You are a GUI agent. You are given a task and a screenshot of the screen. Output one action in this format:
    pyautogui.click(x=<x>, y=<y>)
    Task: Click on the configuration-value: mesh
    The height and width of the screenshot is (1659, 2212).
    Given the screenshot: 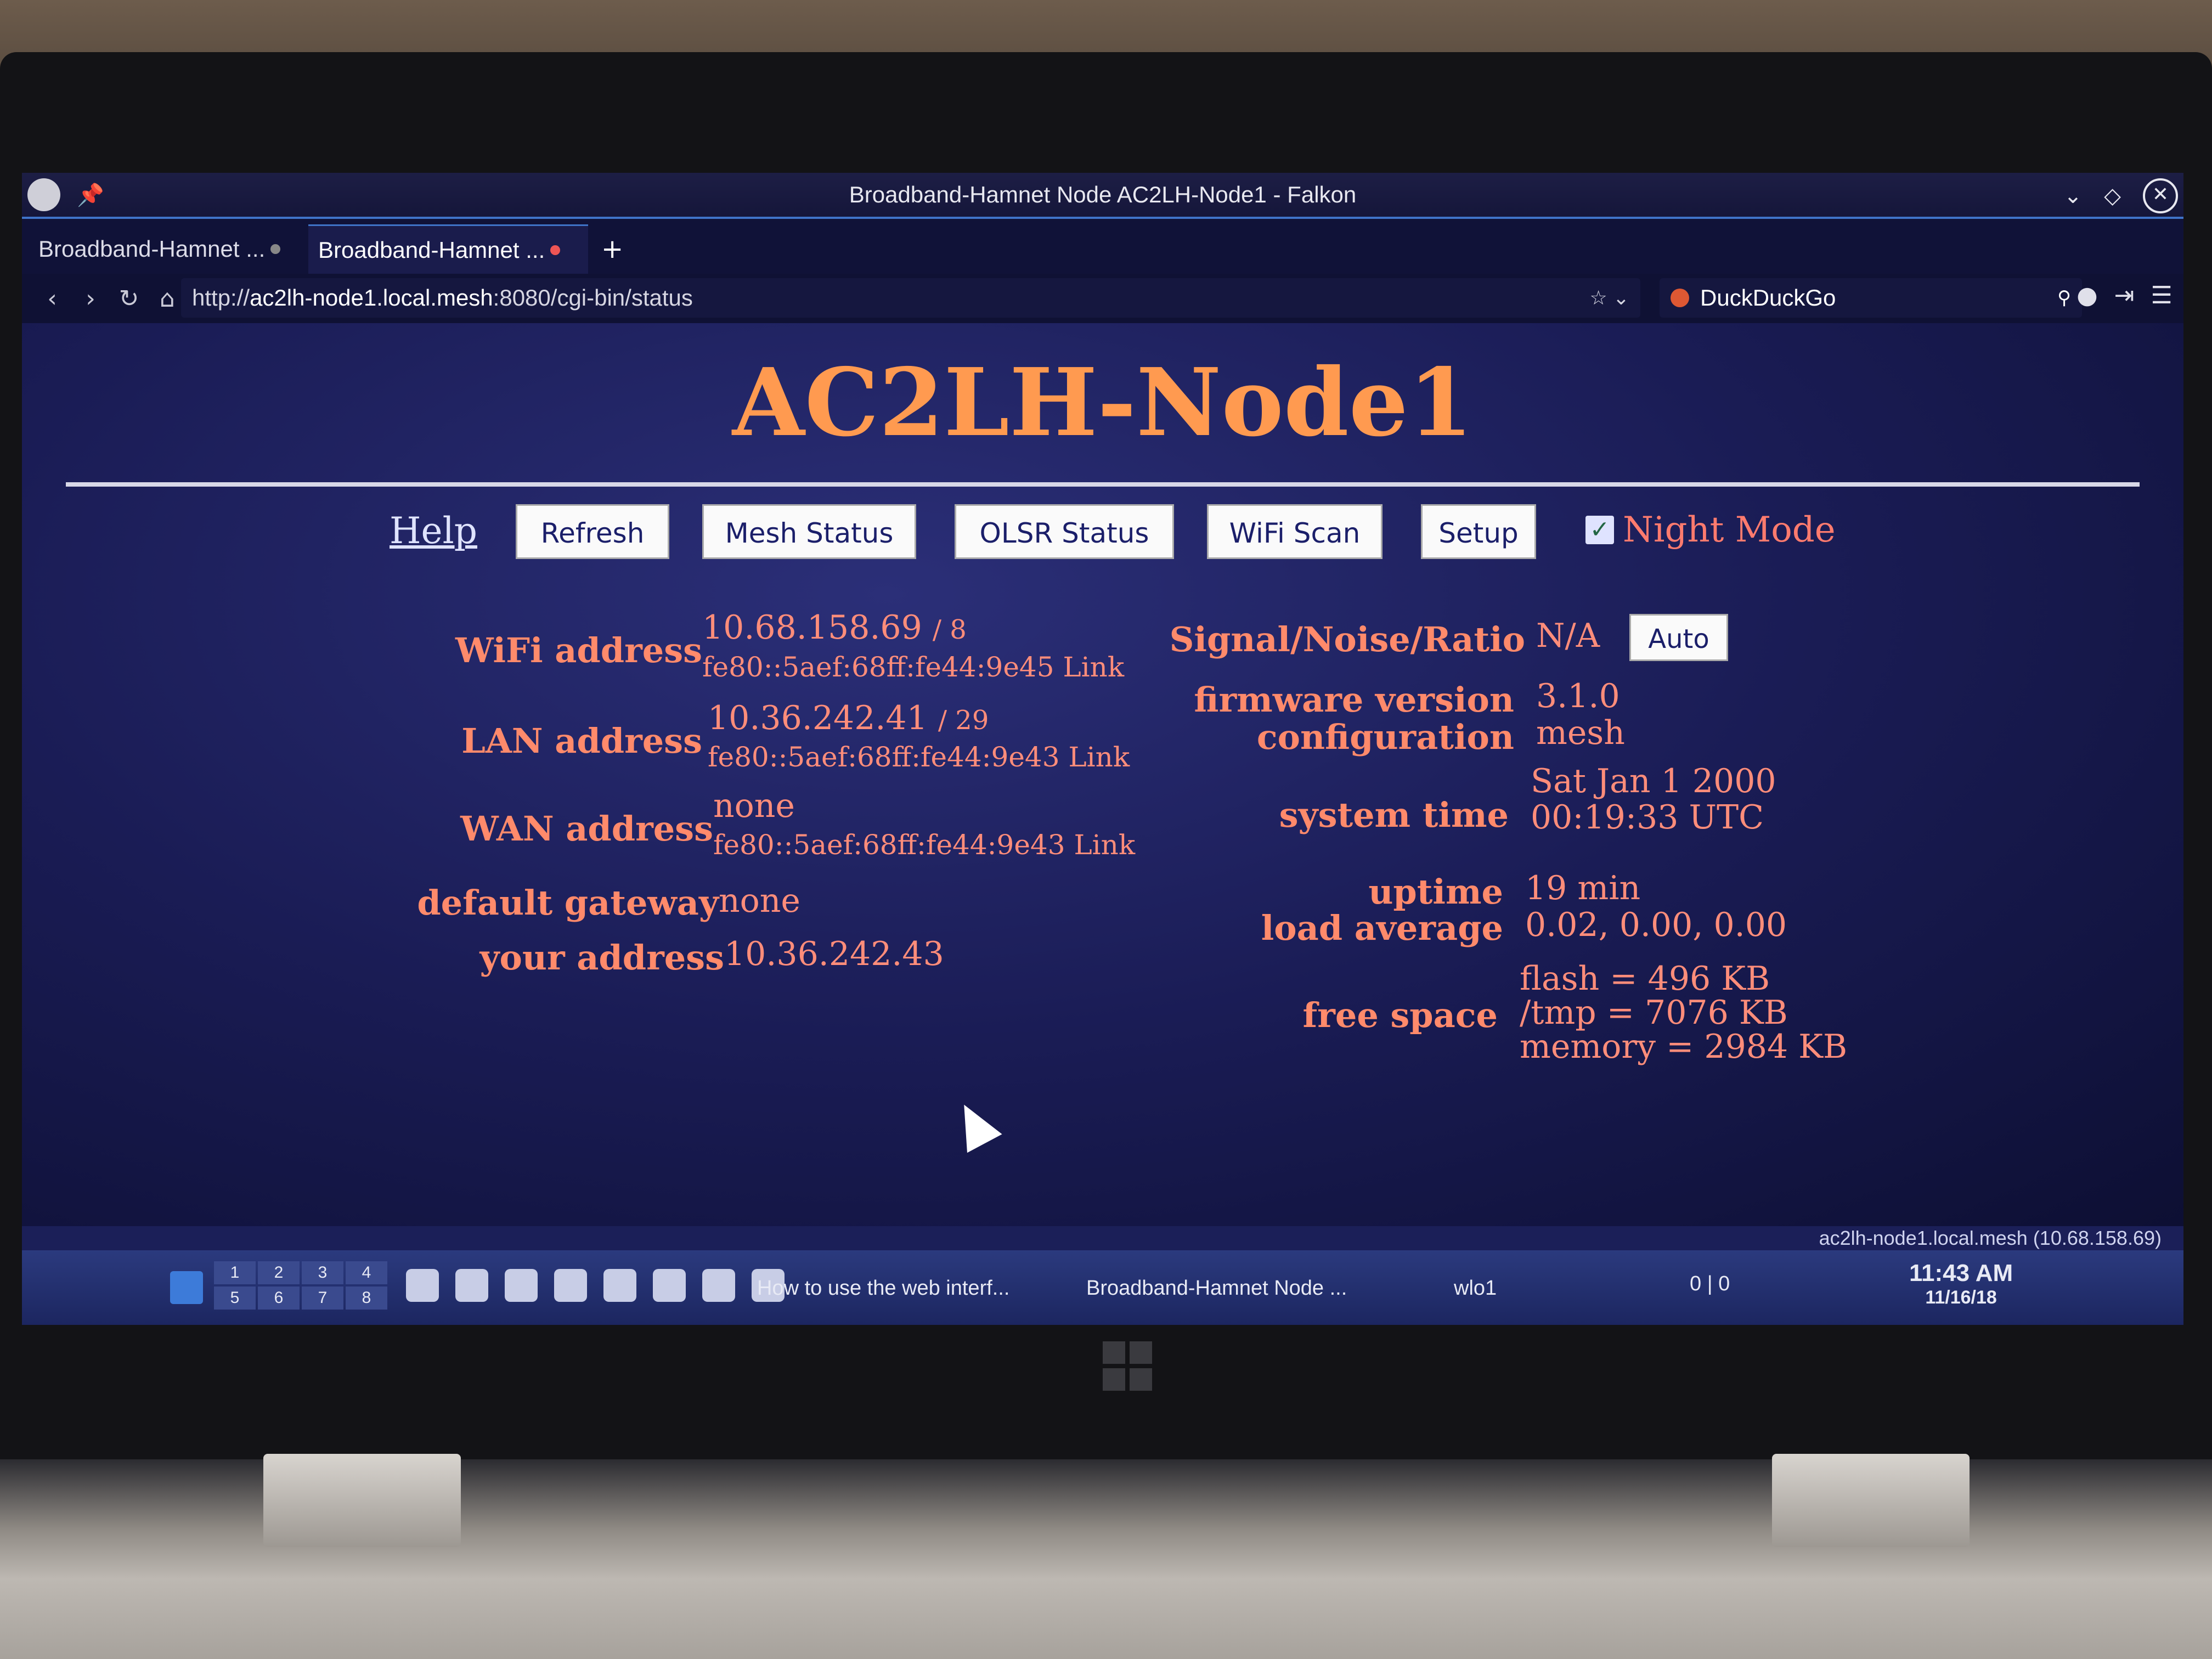 What is the action you would take?
    pyautogui.click(x=1580, y=733)
    